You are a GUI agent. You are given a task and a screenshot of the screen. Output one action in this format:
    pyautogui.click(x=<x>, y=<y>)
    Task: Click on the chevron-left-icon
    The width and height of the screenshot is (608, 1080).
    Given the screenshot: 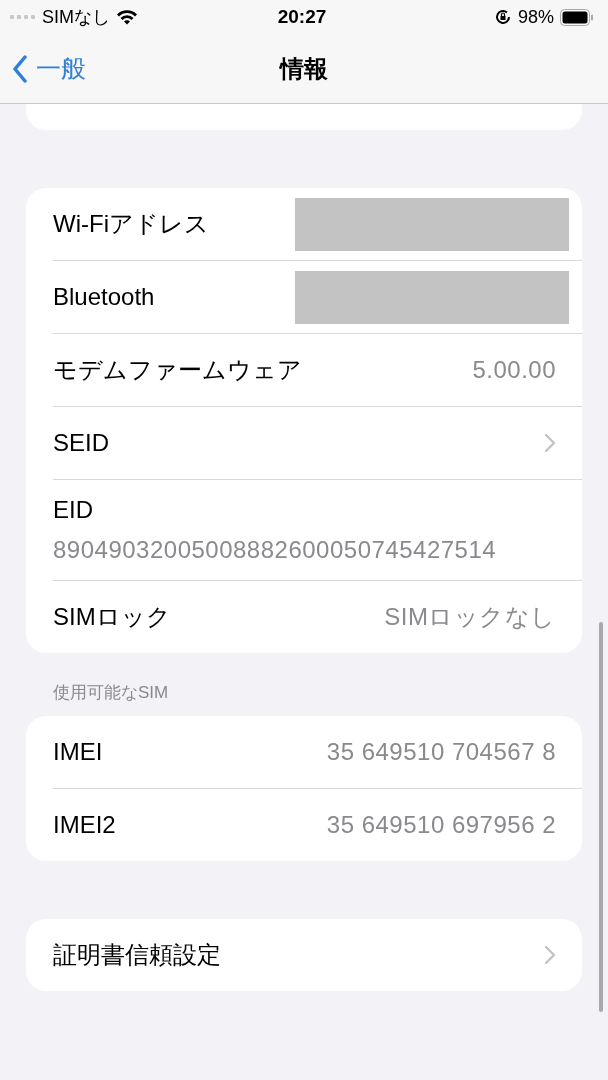 What is the action you would take?
    pyautogui.click(x=20, y=68)
    